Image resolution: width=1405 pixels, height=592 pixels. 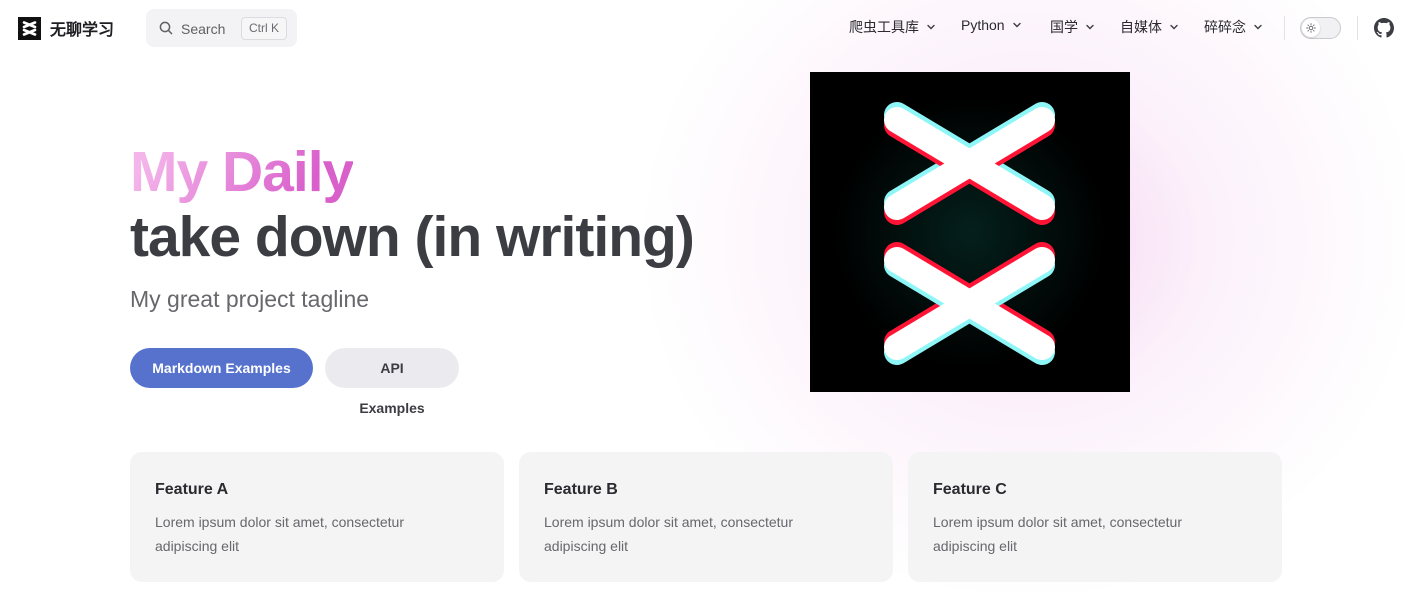 What do you see at coordinates (1311, 28) in the screenshot?
I see `sun-icon` at bounding box center [1311, 28].